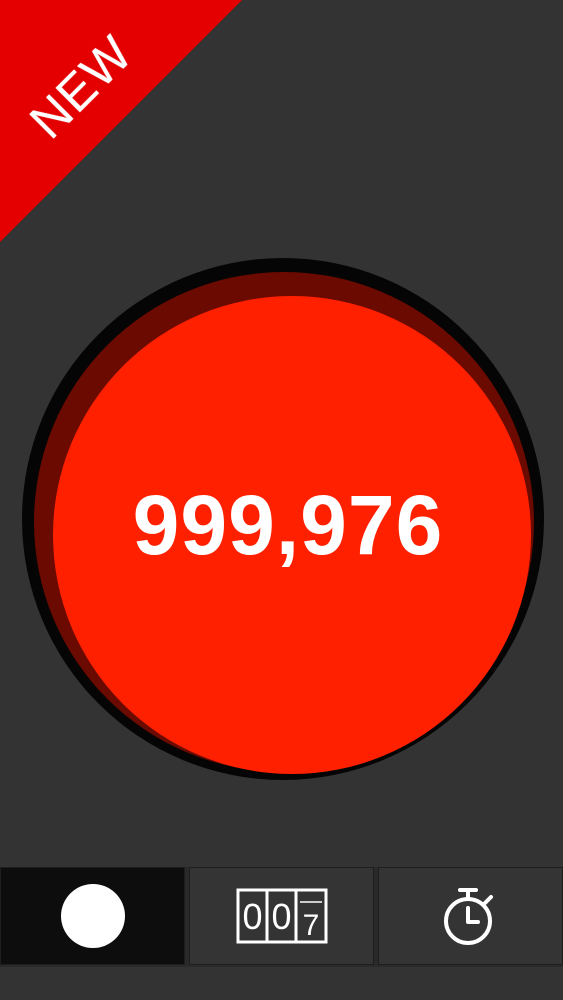 The height and width of the screenshot is (1000, 563). I want to click on digit-counter-icon: 0 0 7, so click(281, 916).